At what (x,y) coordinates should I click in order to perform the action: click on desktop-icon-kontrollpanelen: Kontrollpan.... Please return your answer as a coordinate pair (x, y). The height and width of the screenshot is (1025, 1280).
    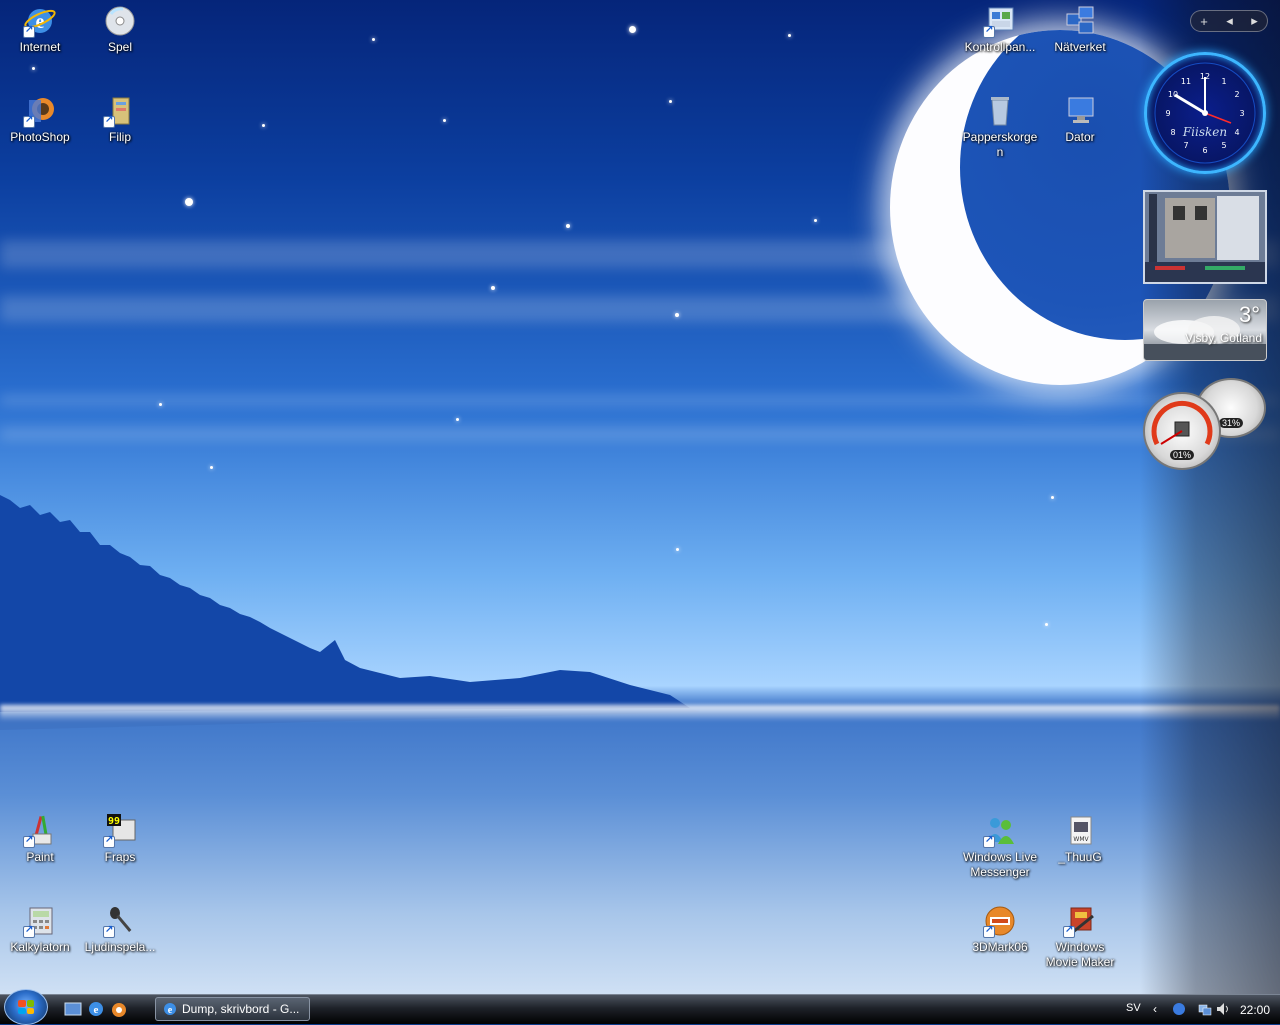
    Looking at the image, I should click on (1000, 29).